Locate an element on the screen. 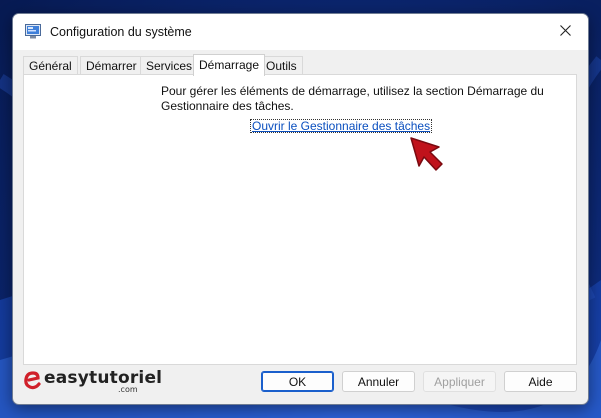  close-button is located at coordinates (565, 30).